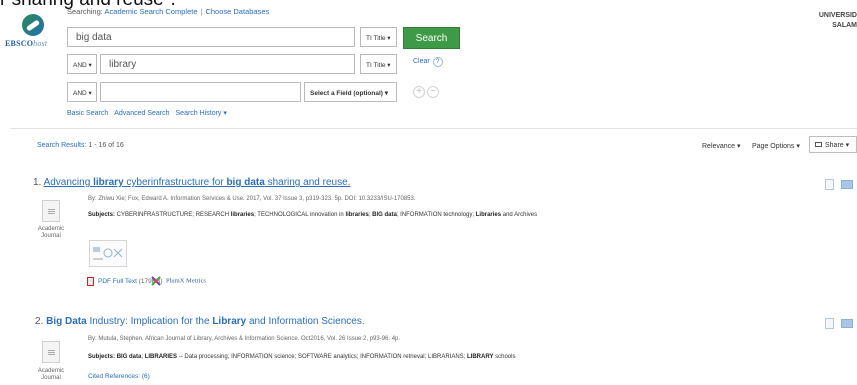 The image size is (857, 385). I want to click on subjects-part: LIBRARY, so click(480, 357).